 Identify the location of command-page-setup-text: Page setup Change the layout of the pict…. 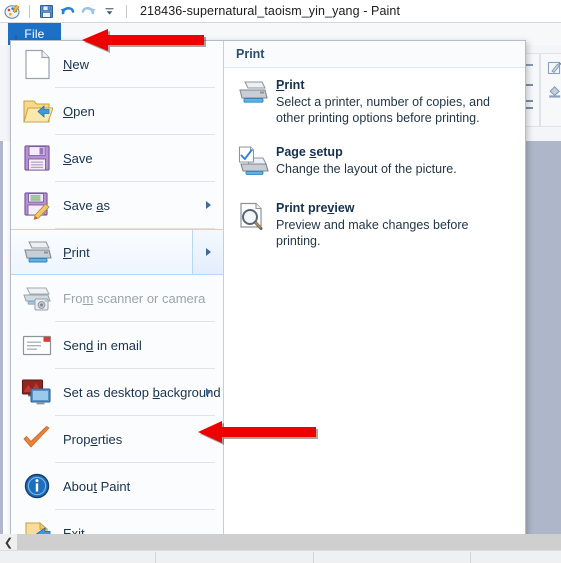
(366, 160).